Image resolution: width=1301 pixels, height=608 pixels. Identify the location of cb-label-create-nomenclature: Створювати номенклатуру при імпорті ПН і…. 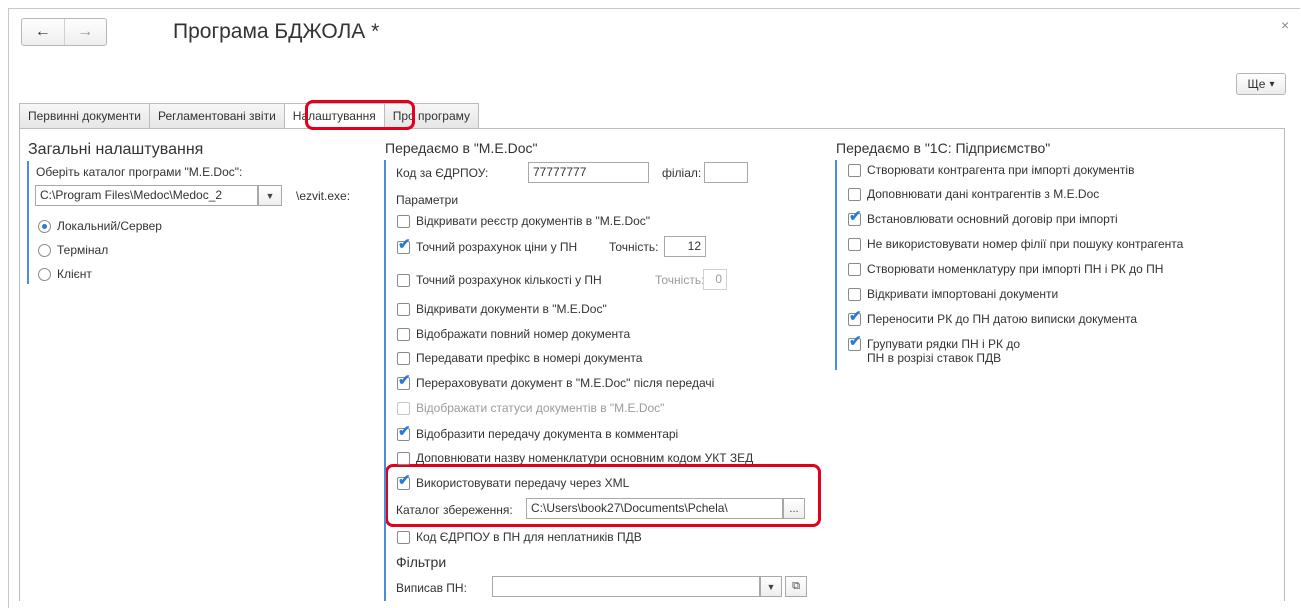
(1015, 269).